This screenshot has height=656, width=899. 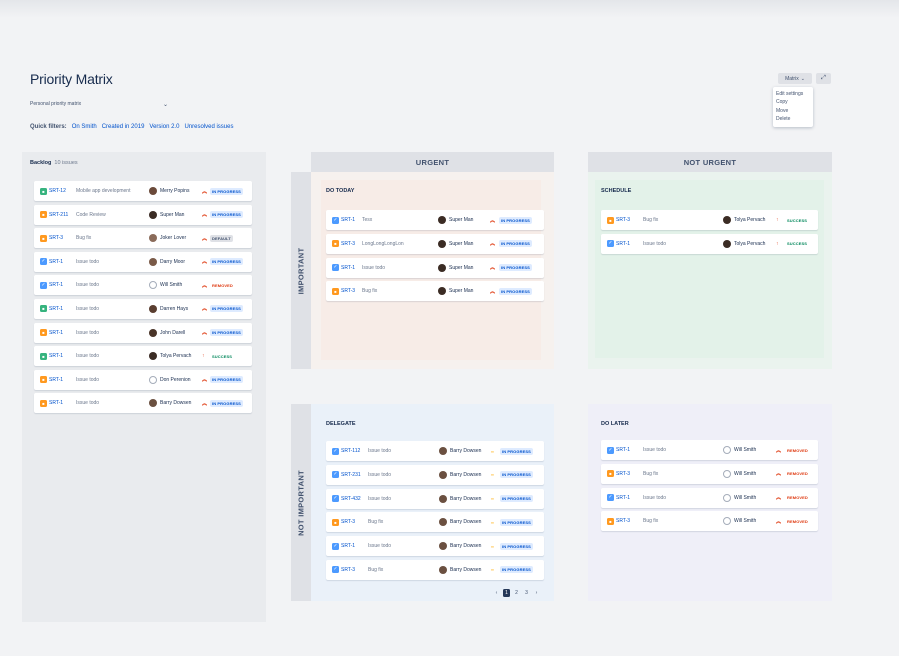 What do you see at coordinates (143, 356) in the screenshot?
I see `issue-card: ■ SRT-1 Issue todo Tolya Pervach ↑ SUCCESS` at bounding box center [143, 356].